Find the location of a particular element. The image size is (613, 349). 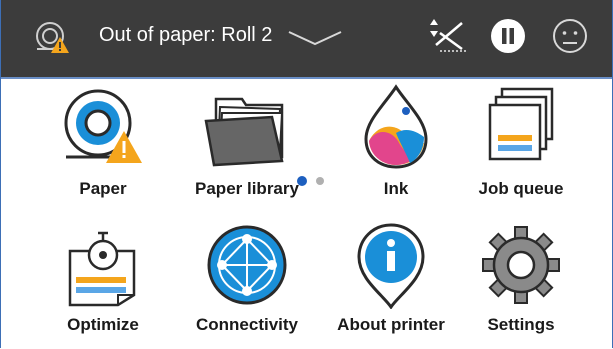

job-queue-tile: Job queue is located at coordinates (521, 148).